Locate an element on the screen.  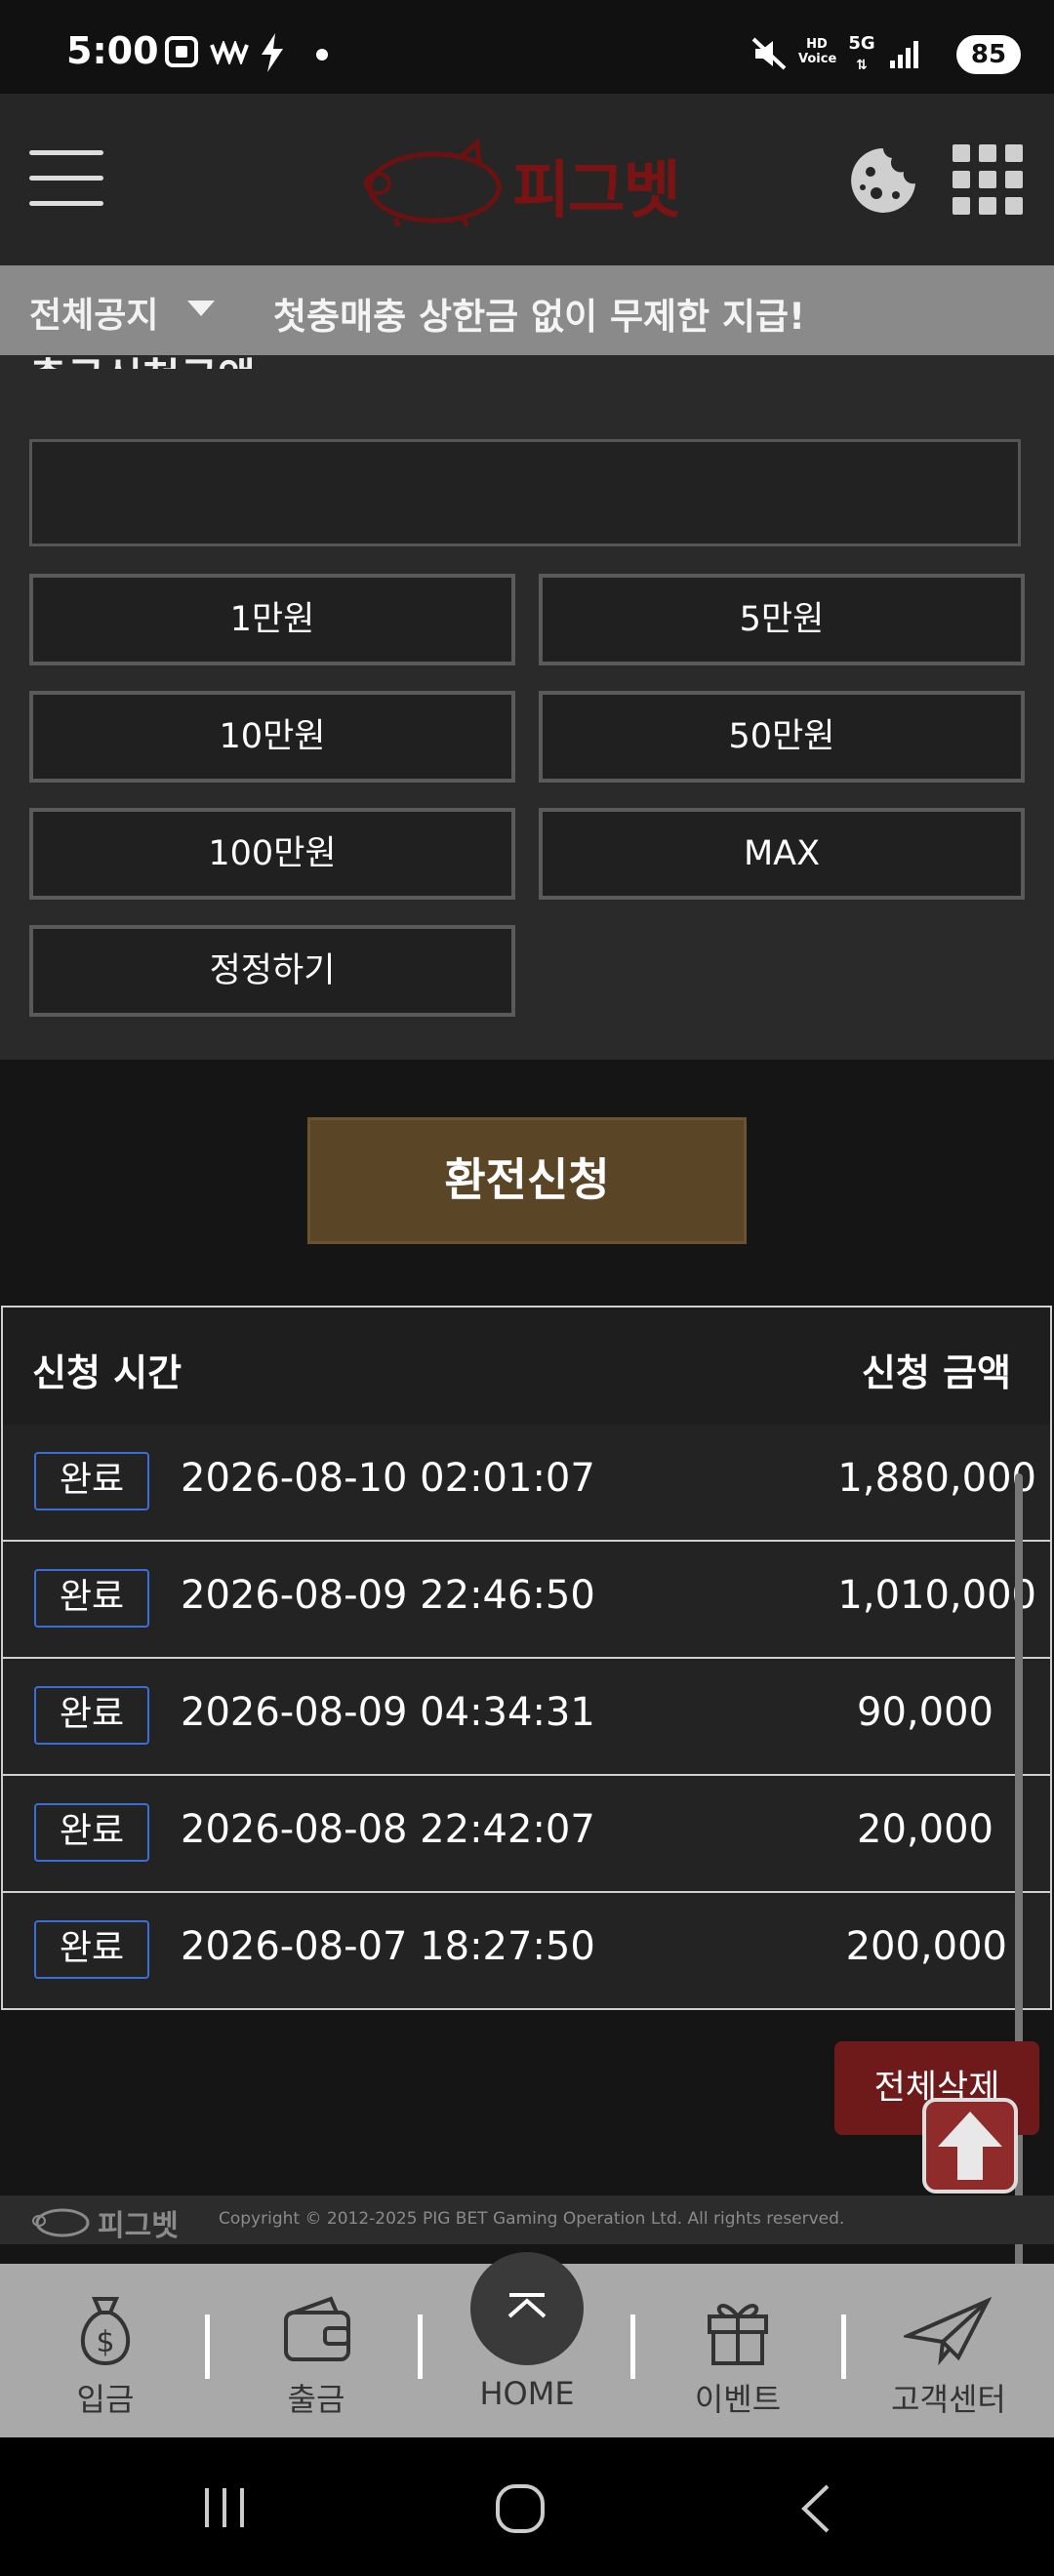
notice-bar: 전체공지 첫충매충 상한금 없이 무제한 지급! is located at coordinates (527, 310).